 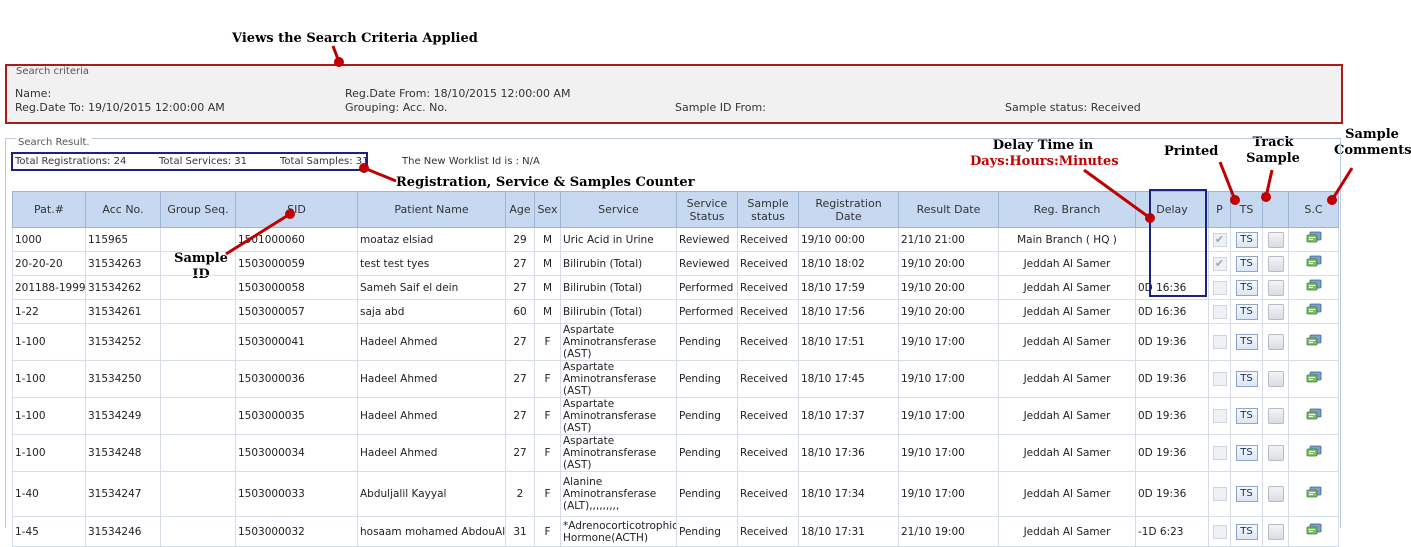 I want to click on cell-sample-comments, so click(x=1313, y=531).